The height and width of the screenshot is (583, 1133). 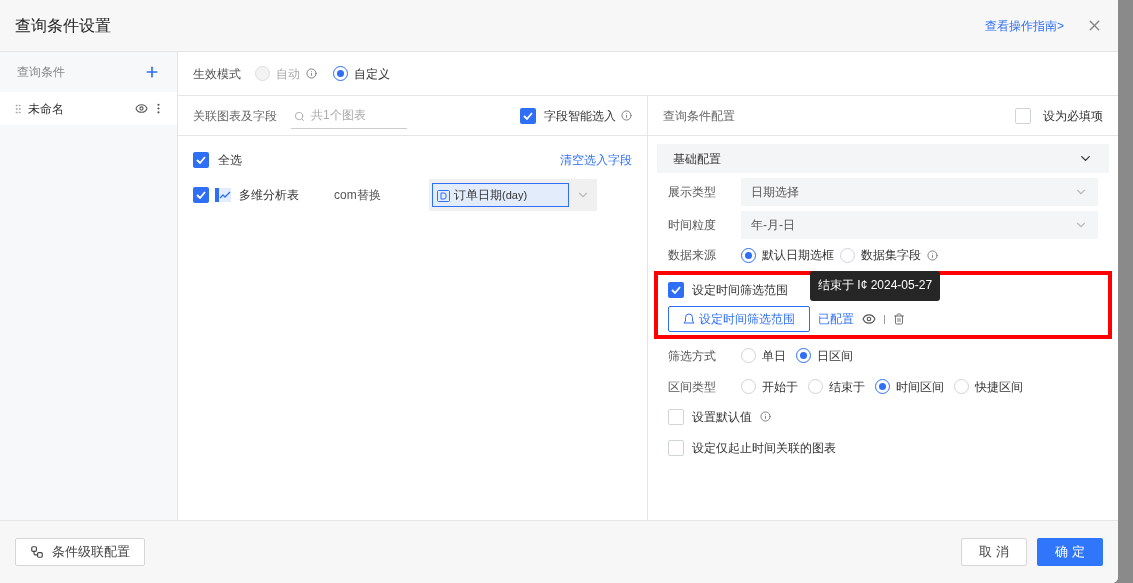 What do you see at coordinates (372, 74) in the screenshot?
I see `radio-label: 自定义` at bounding box center [372, 74].